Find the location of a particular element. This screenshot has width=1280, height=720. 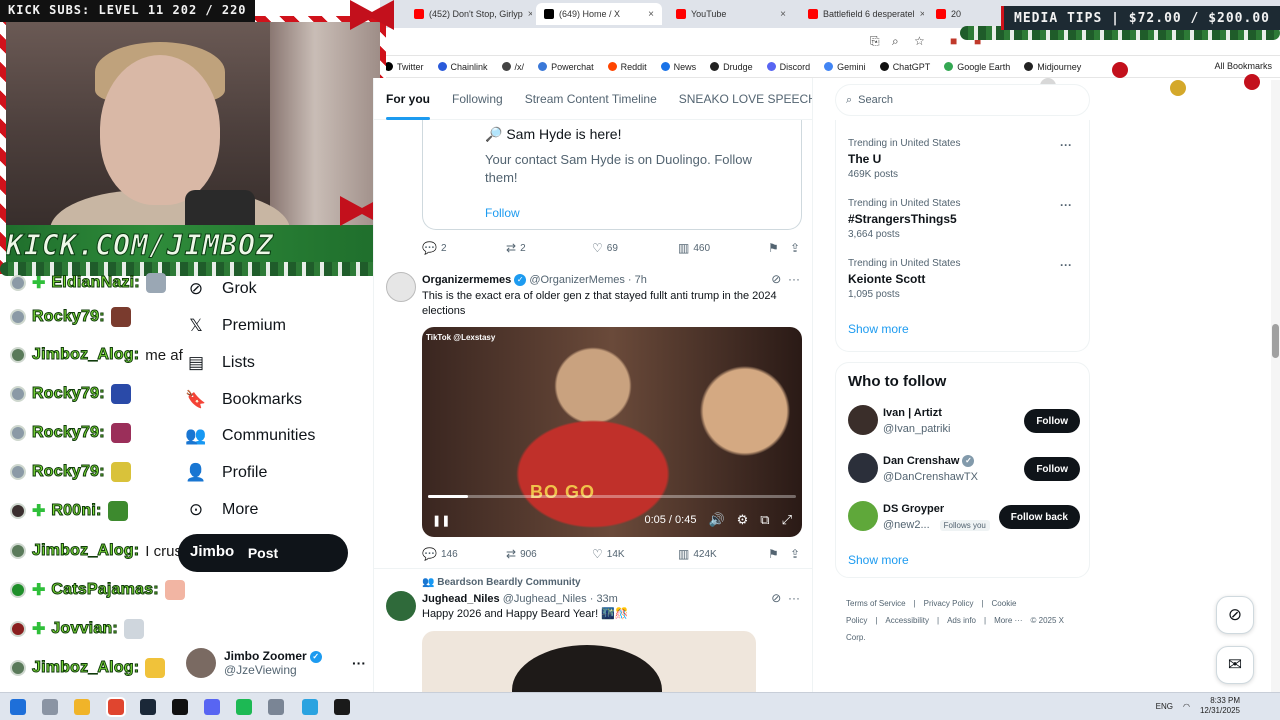

follow-suggestion: DS Groyper @new2... Follows you Follow back is located at coordinates (964, 518).